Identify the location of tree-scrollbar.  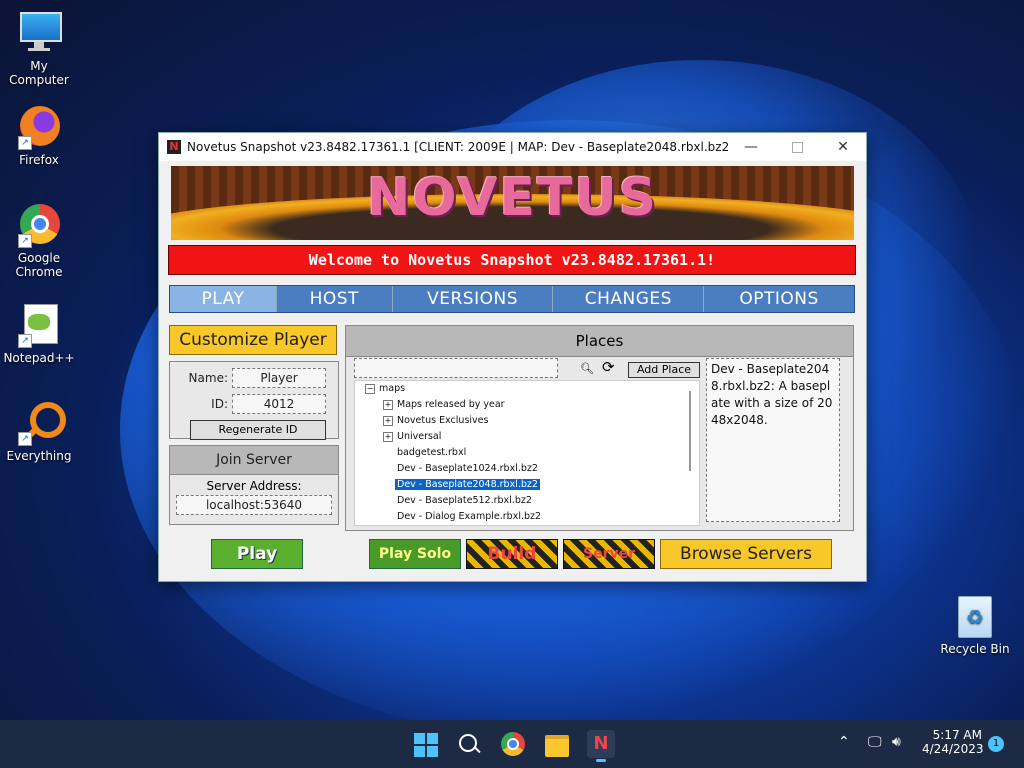
(690, 431).